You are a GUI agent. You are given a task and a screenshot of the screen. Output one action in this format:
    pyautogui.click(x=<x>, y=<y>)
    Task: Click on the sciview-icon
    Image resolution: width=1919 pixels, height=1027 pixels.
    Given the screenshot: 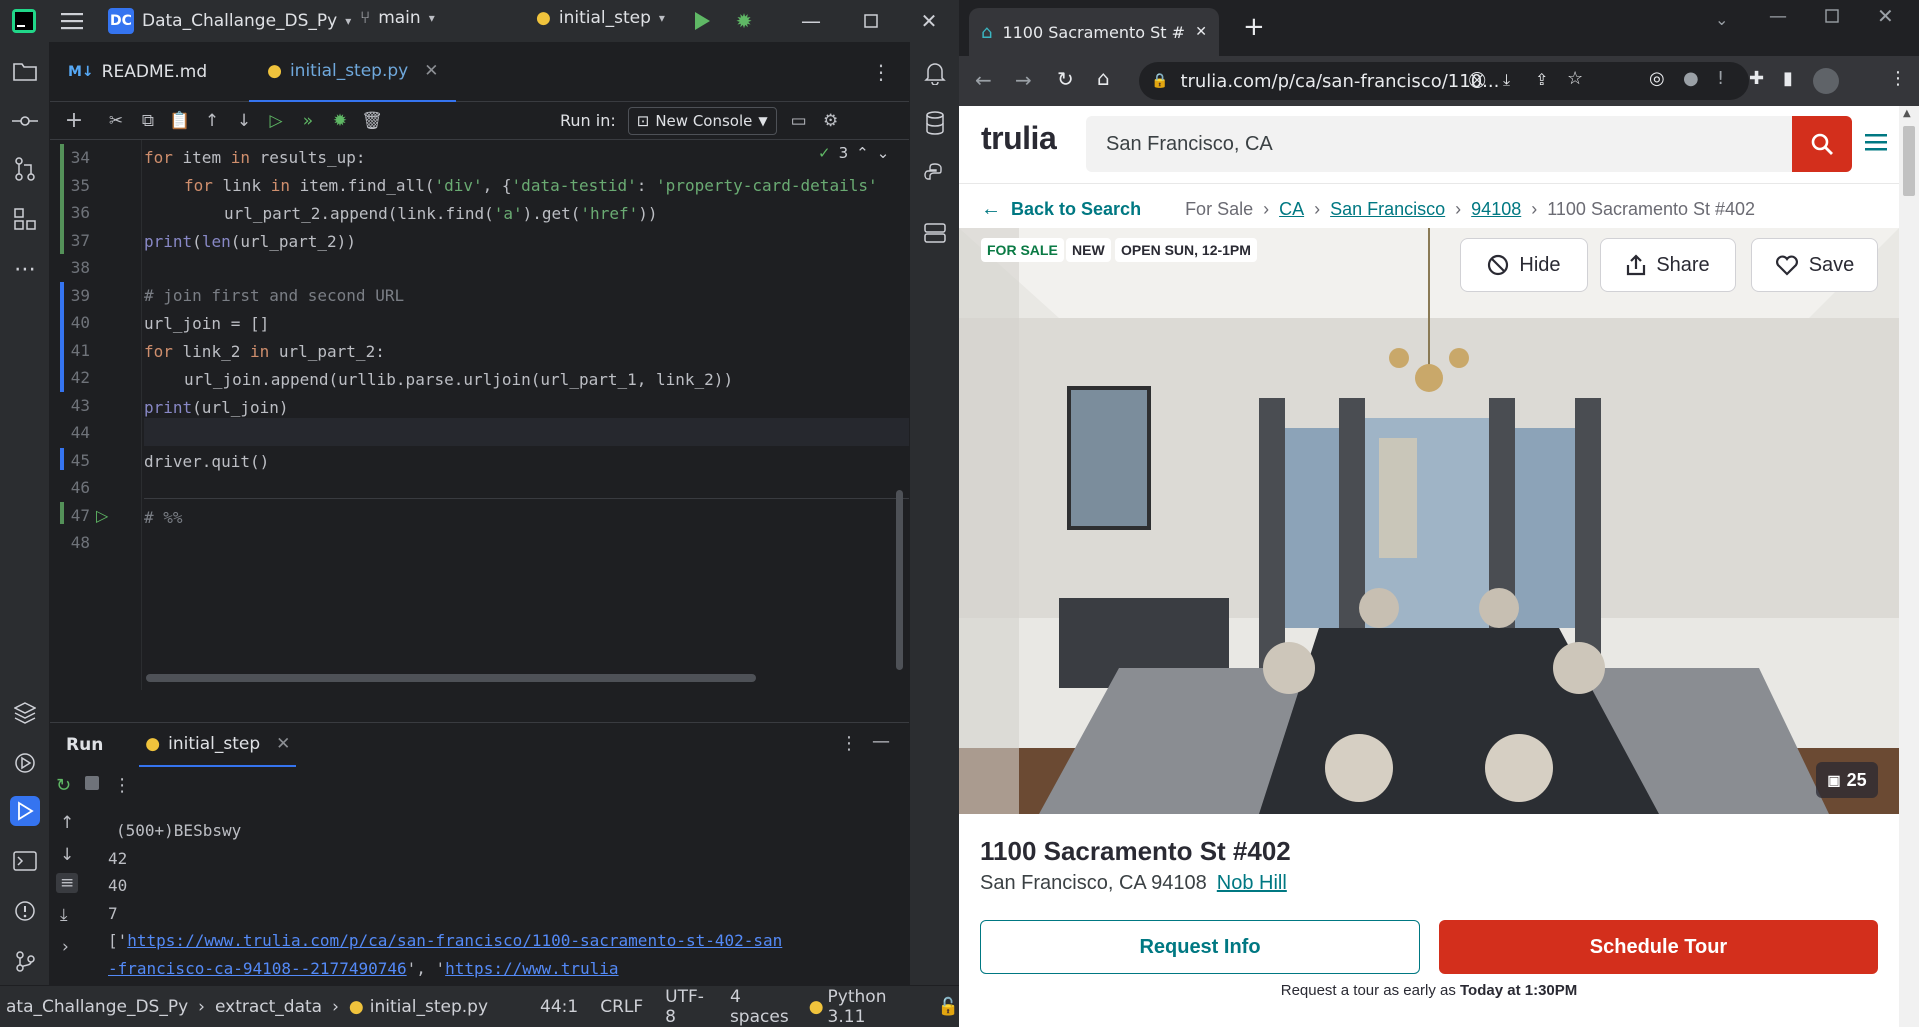 What is the action you would take?
    pyautogui.click(x=935, y=233)
    